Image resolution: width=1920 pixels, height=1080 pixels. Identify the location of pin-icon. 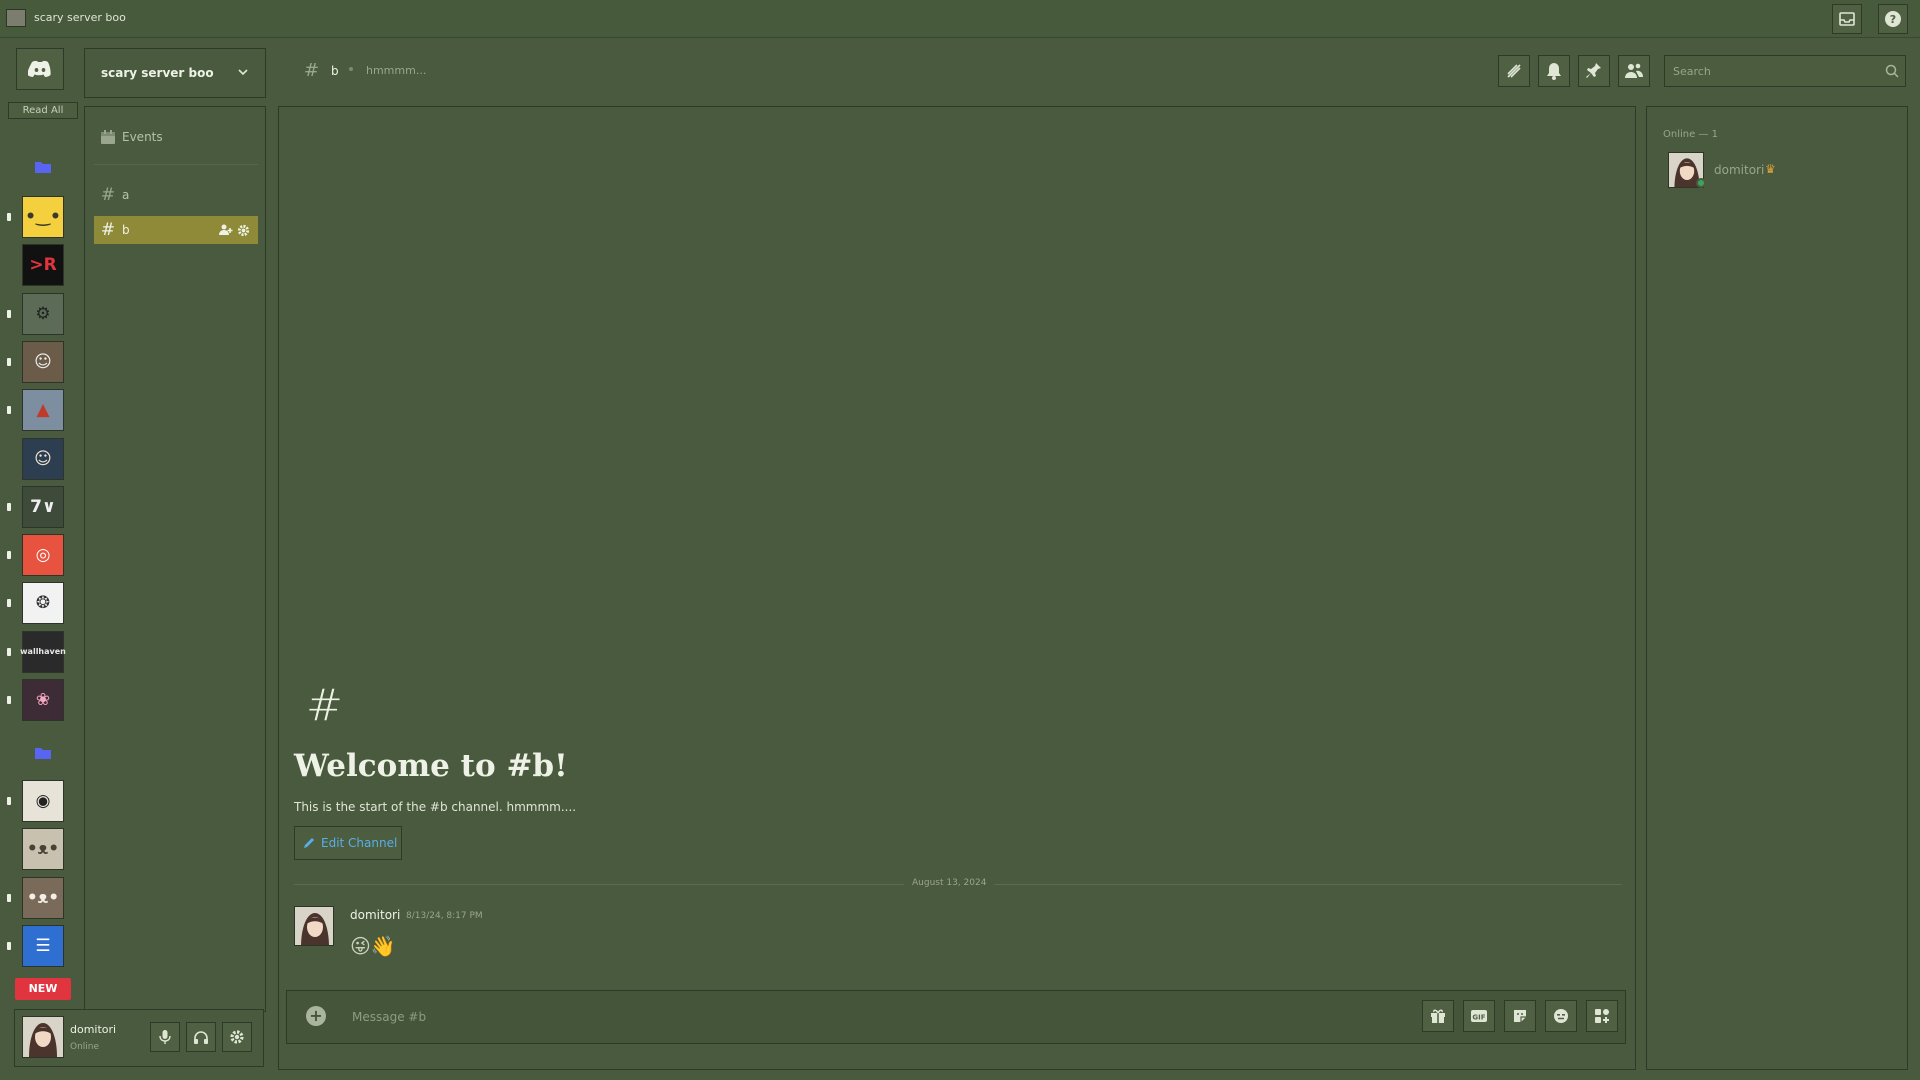
(1594, 71).